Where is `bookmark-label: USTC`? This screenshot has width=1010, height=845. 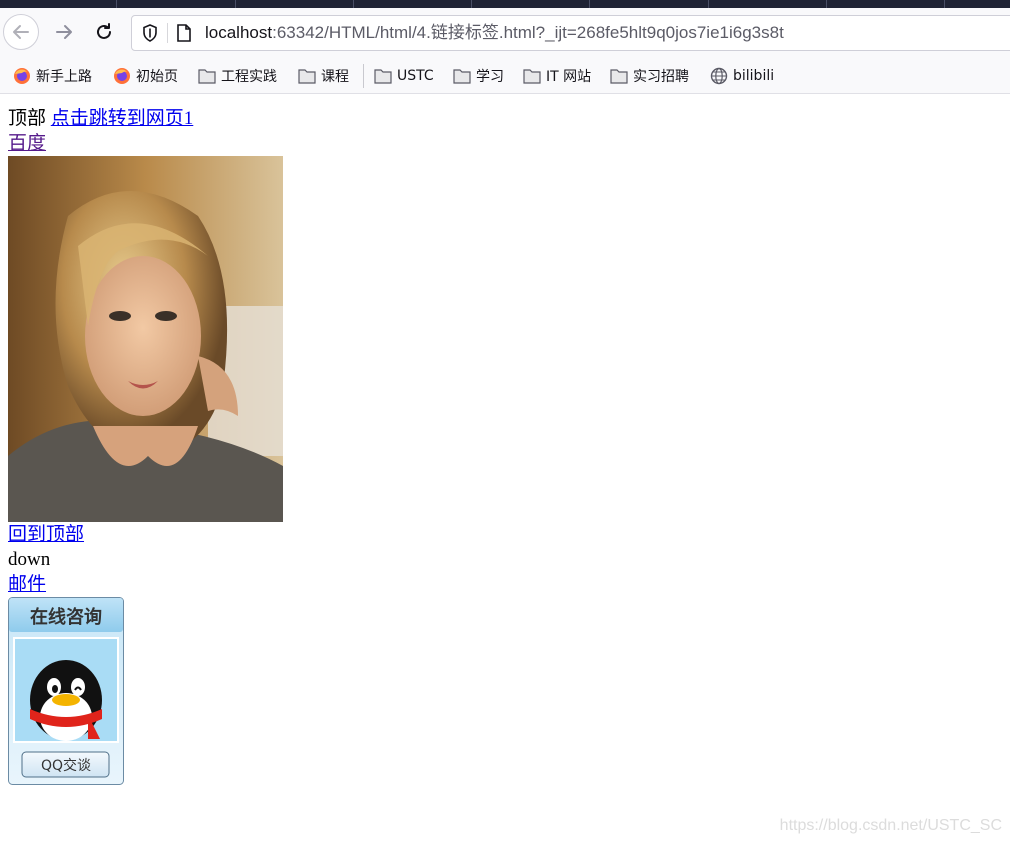 bookmark-label: USTC is located at coordinates (415, 75).